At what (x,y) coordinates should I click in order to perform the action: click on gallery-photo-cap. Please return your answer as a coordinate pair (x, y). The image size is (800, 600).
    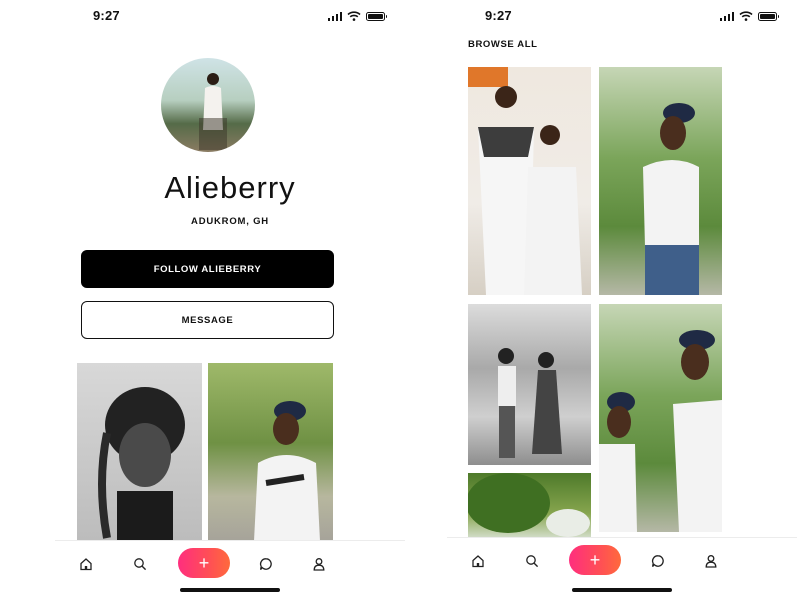
    Looking at the image, I should click on (270, 452).